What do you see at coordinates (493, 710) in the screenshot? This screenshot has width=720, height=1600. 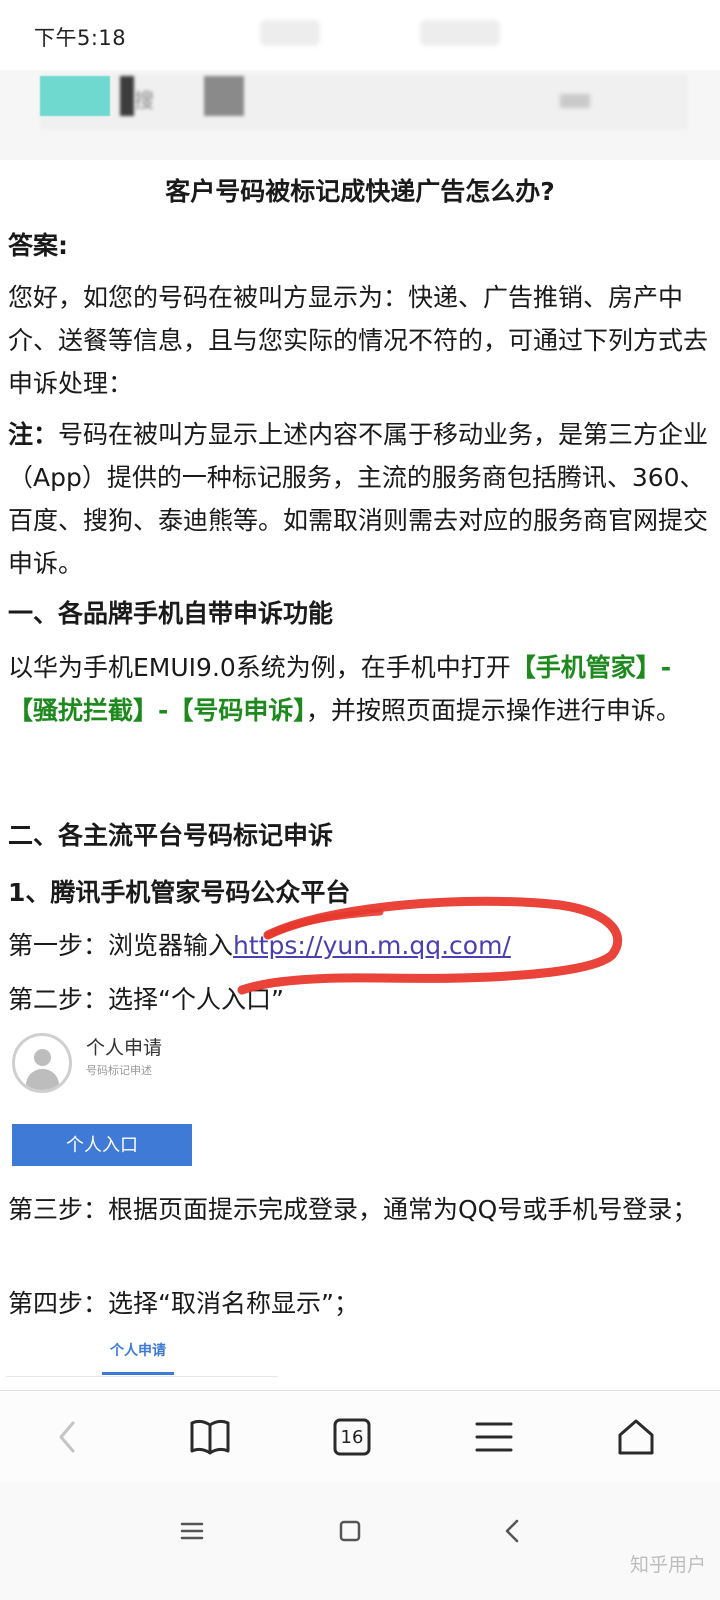 I see `section1-text-b: ，并按照页面提示操作进行申诉。` at bounding box center [493, 710].